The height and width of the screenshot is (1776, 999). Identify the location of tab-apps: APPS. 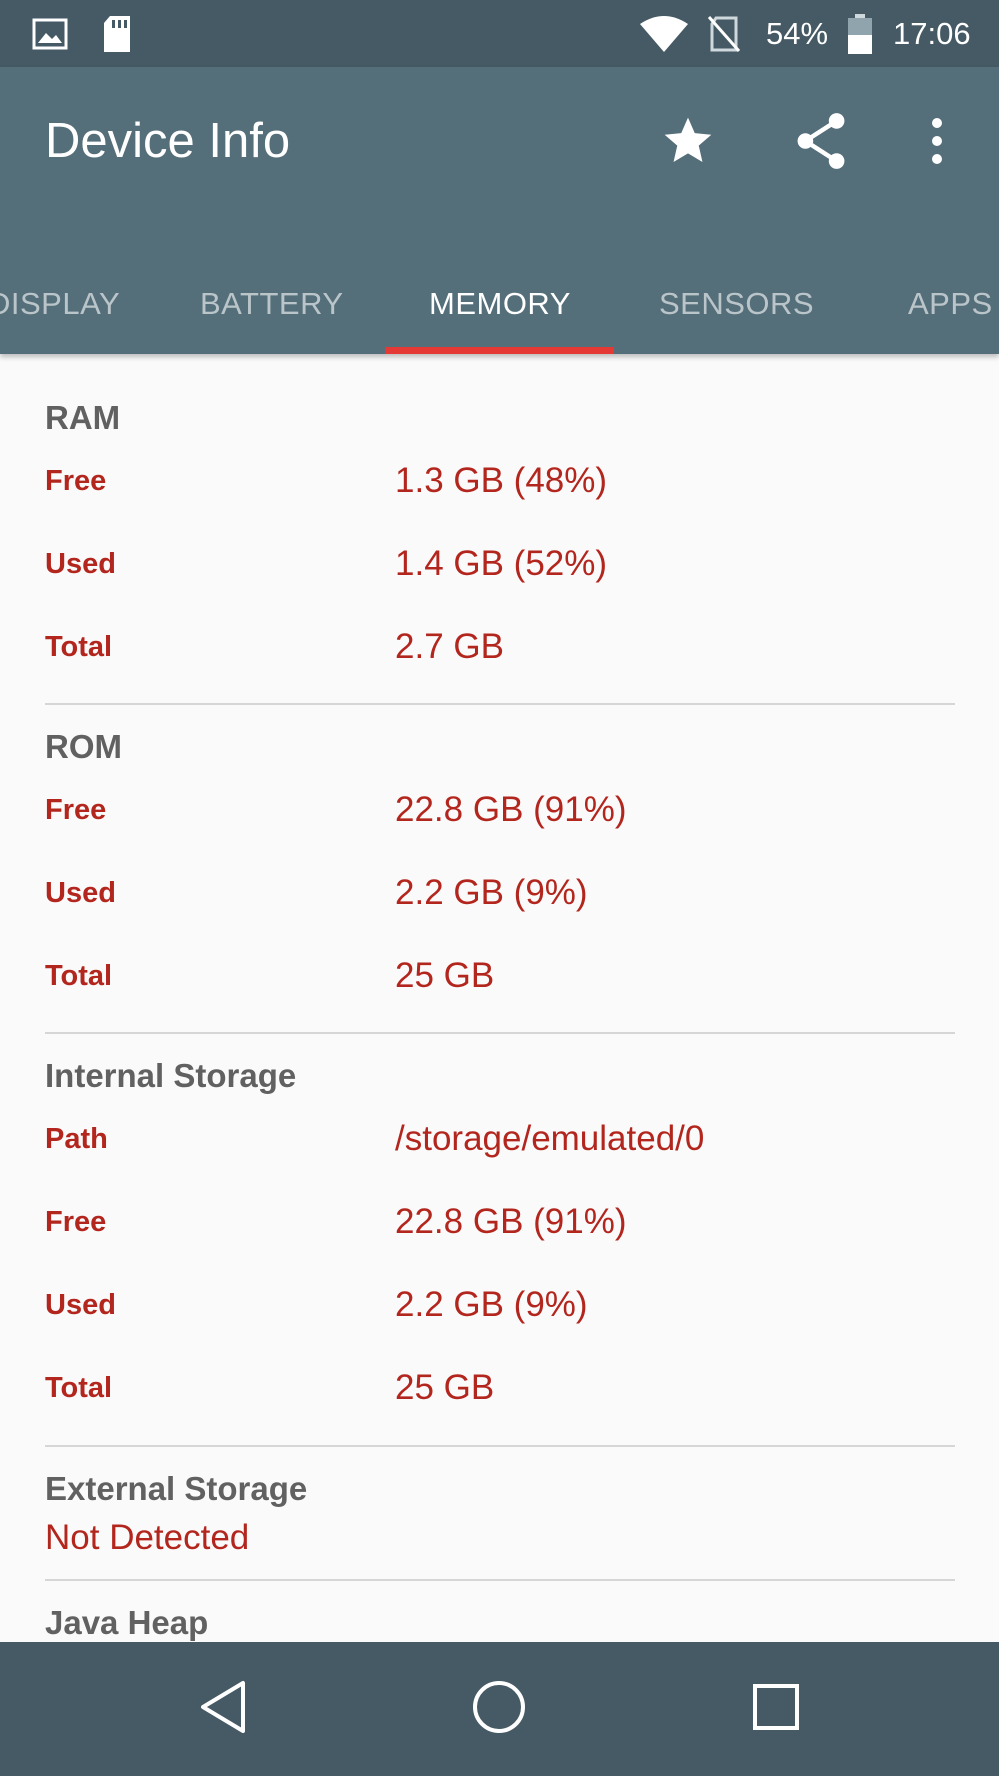
(950, 303).